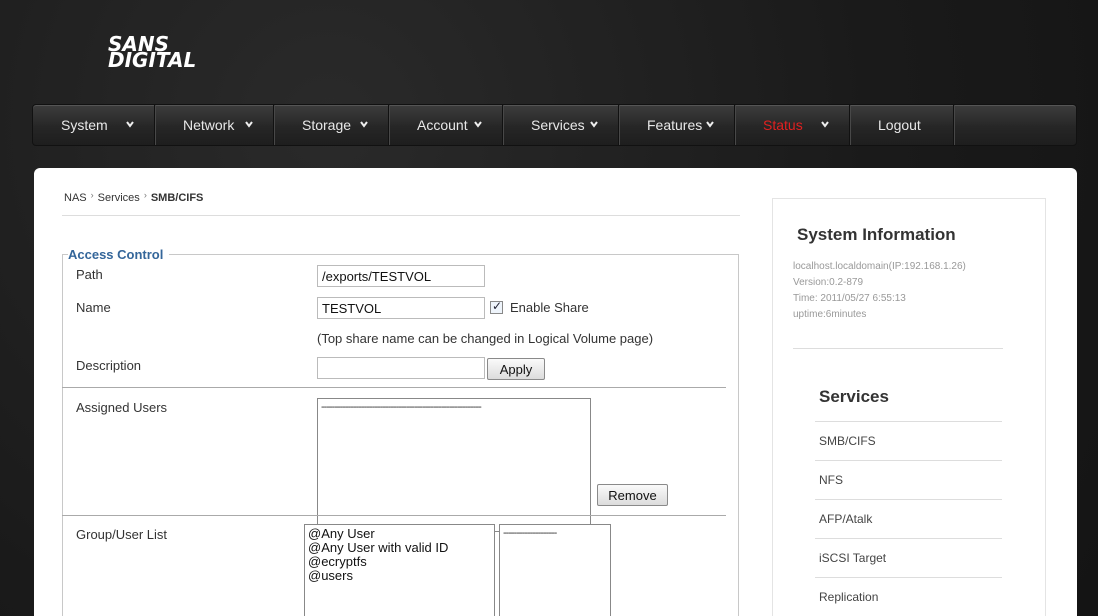  What do you see at coordinates (830, 314) in the screenshot?
I see `uptime-info: uptime:6minutes` at bounding box center [830, 314].